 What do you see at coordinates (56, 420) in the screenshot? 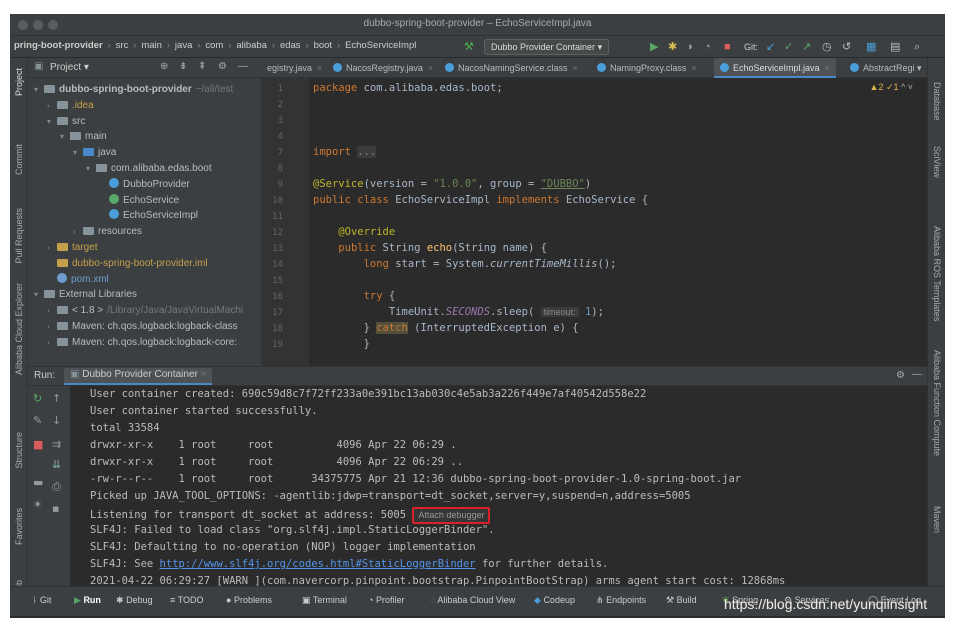
I see `scroll-down-icon: ↓` at bounding box center [56, 420].